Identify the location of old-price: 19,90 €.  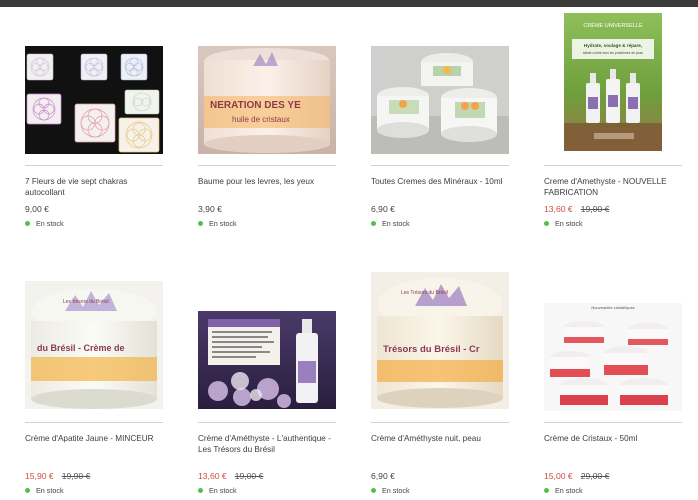
(76, 476).